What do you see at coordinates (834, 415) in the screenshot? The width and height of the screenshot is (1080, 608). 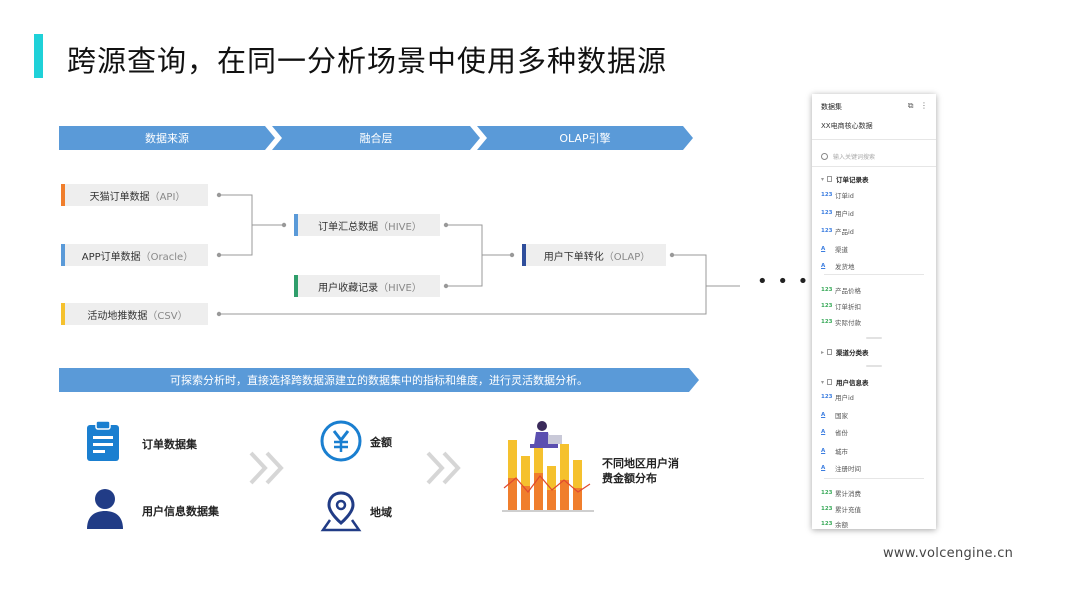 I see `field-item: A 国家` at bounding box center [834, 415].